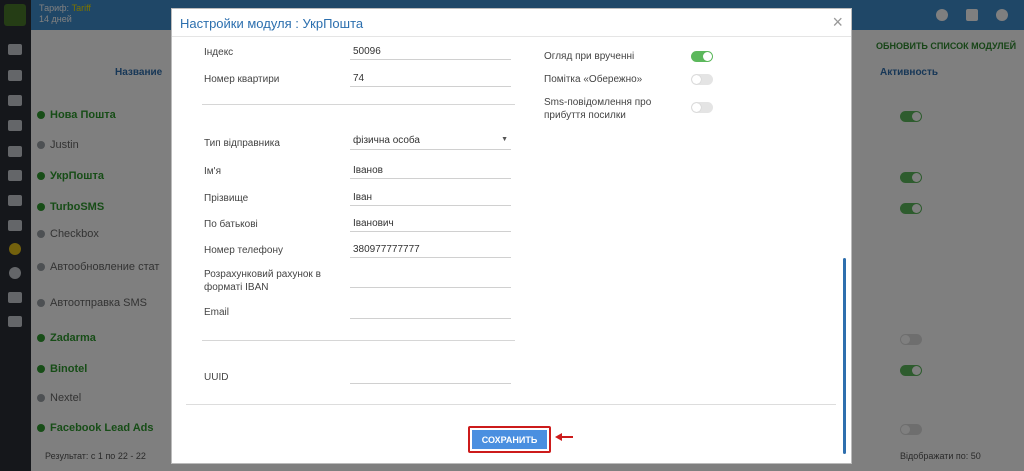  Describe the element at coordinates (511, 23) in the screenshot. I see `modal-header: Настройки модуля : УкрПошта ×` at that location.